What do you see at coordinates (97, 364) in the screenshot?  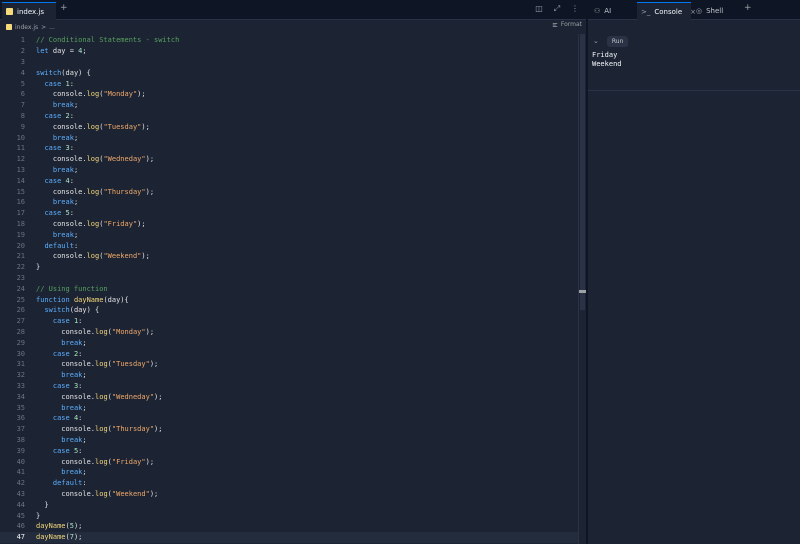 I see `code-text: console.log("Tuesday");` at bounding box center [97, 364].